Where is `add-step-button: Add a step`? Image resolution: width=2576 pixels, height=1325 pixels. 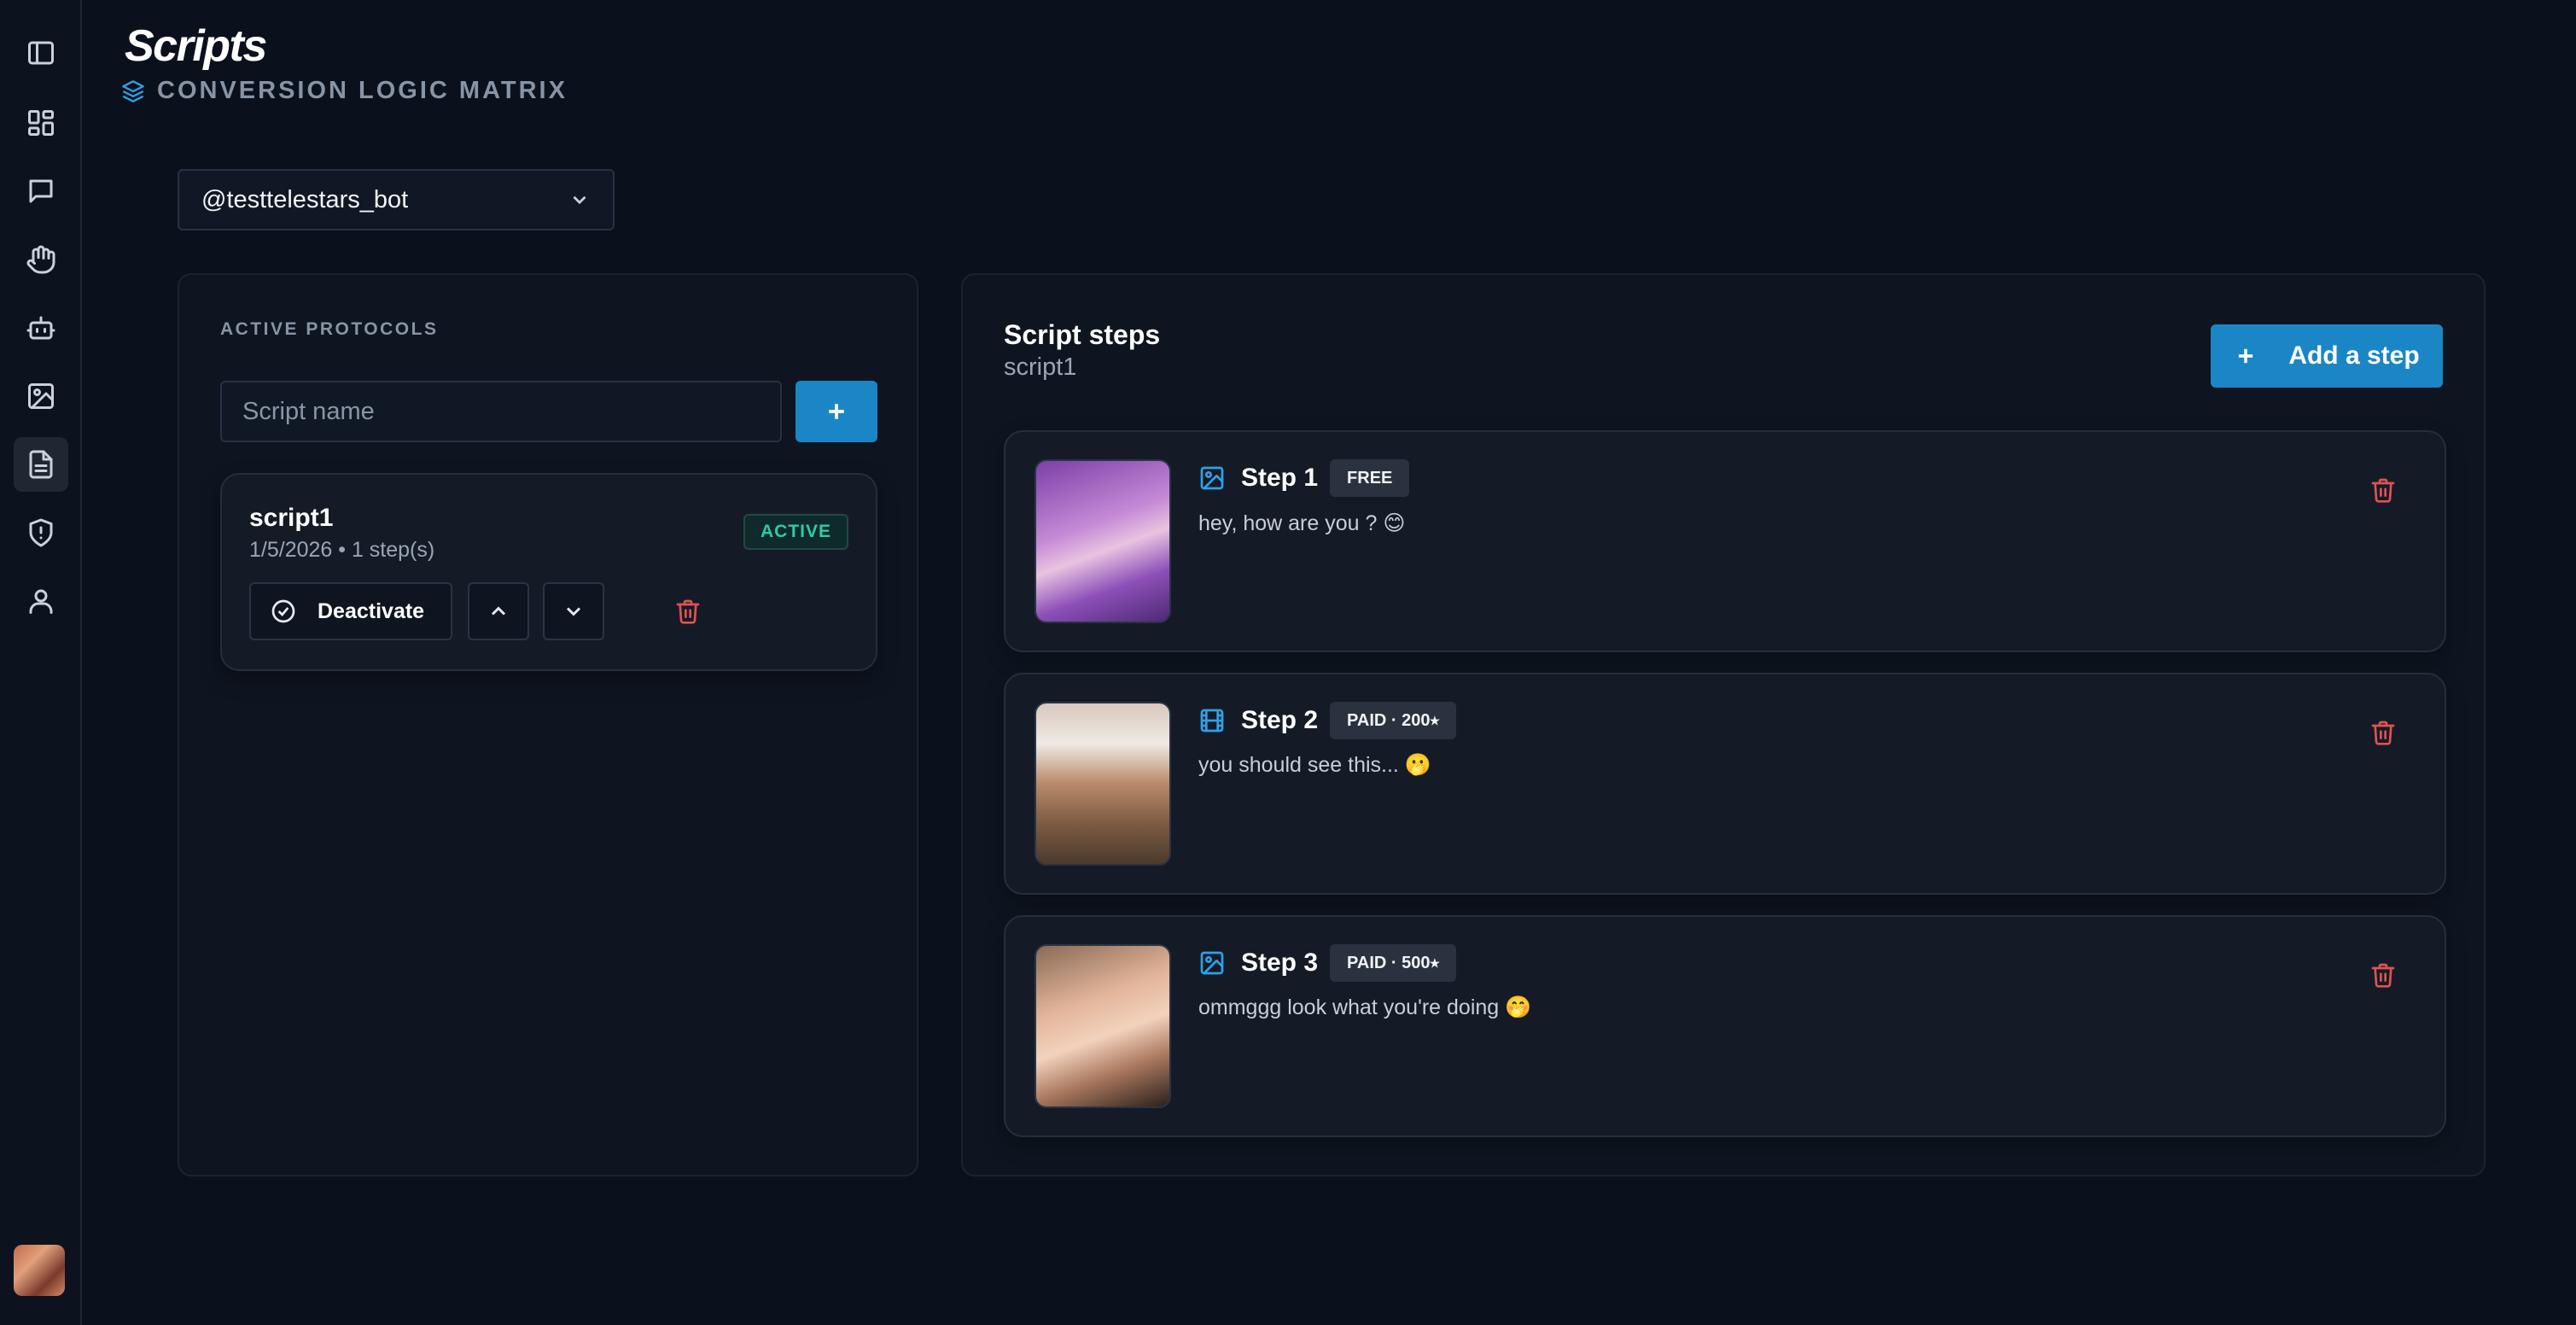 add-step-button: Add a step is located at coordinates (2327, 356).